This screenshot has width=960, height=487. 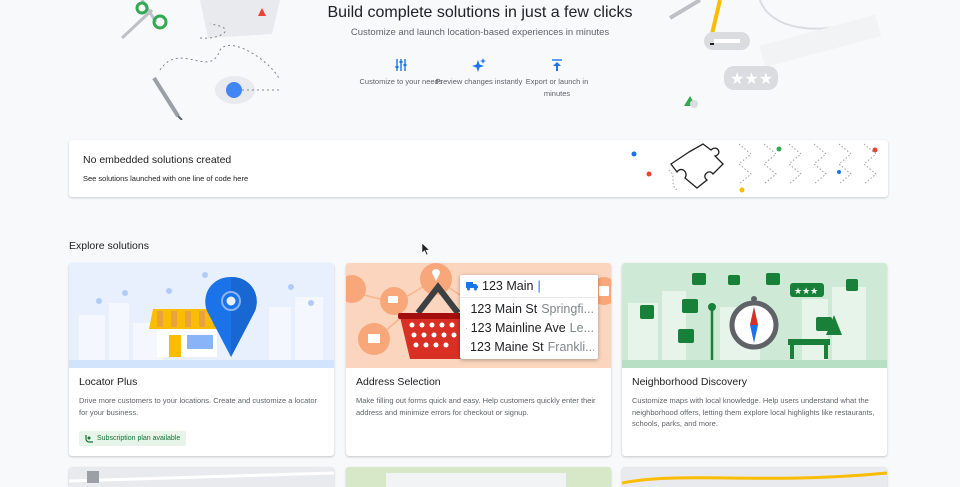 What do you see at coordinates (401, 65) in the screenshot?
I see `tune-icon` at bounding box center [401, 65].